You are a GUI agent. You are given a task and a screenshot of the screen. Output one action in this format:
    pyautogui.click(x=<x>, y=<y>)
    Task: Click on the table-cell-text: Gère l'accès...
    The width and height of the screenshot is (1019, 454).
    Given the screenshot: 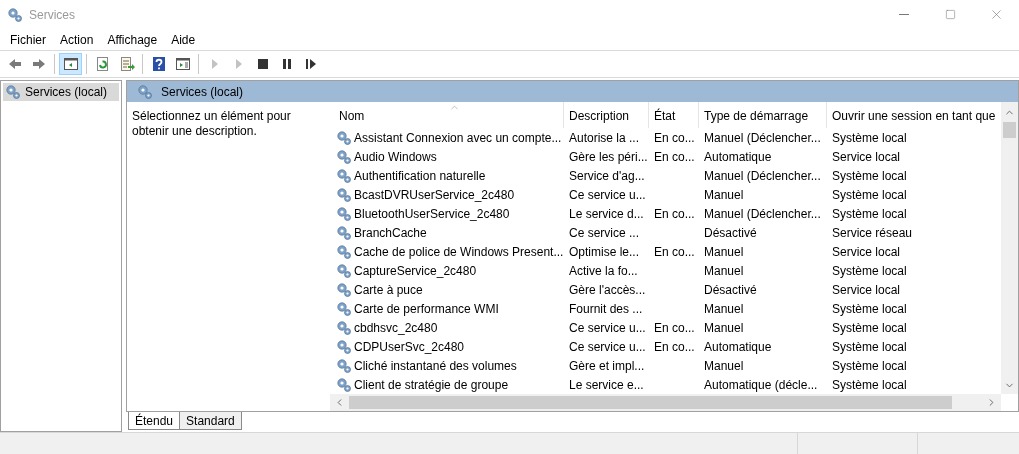 What is the action you would take?
    pyautogui.click(x=607, y=290)
    